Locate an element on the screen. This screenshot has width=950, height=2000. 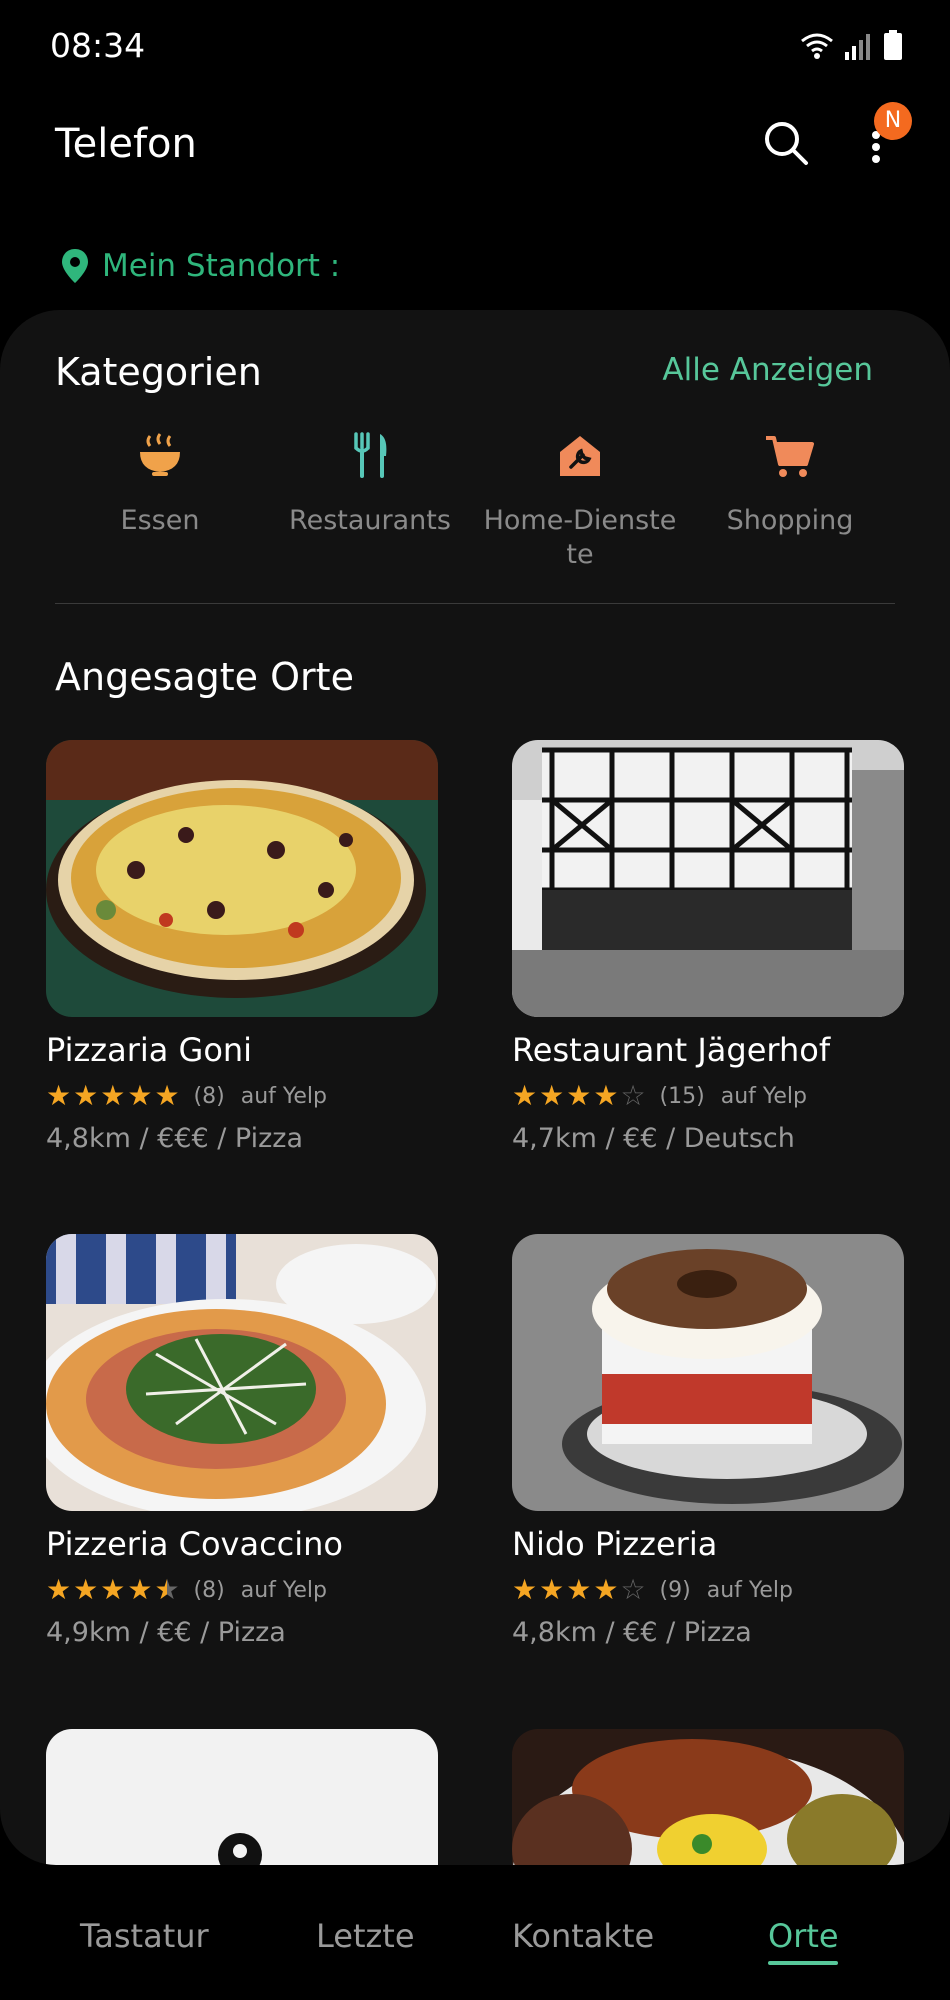
category-shopping: Shopping is located at coordinates (790, 484).